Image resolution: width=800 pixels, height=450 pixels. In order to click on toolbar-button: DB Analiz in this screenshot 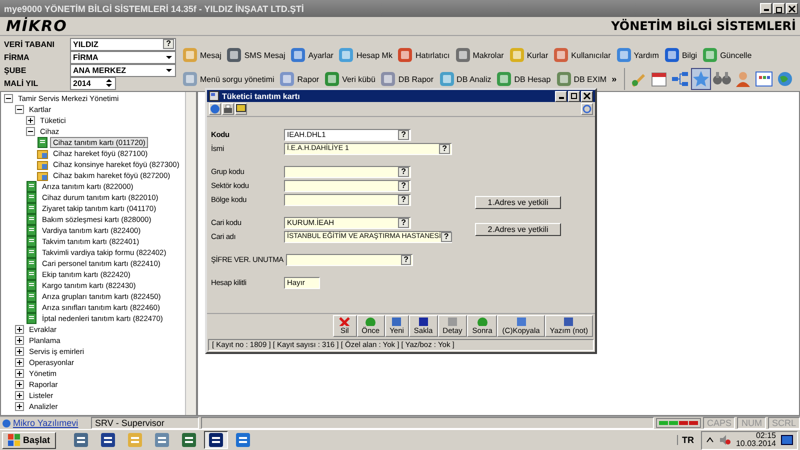, I will do `click(465, 79)`.